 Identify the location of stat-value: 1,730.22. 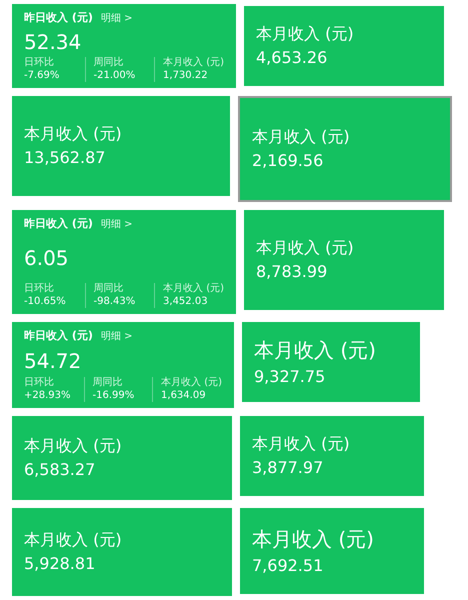
(186, 76).